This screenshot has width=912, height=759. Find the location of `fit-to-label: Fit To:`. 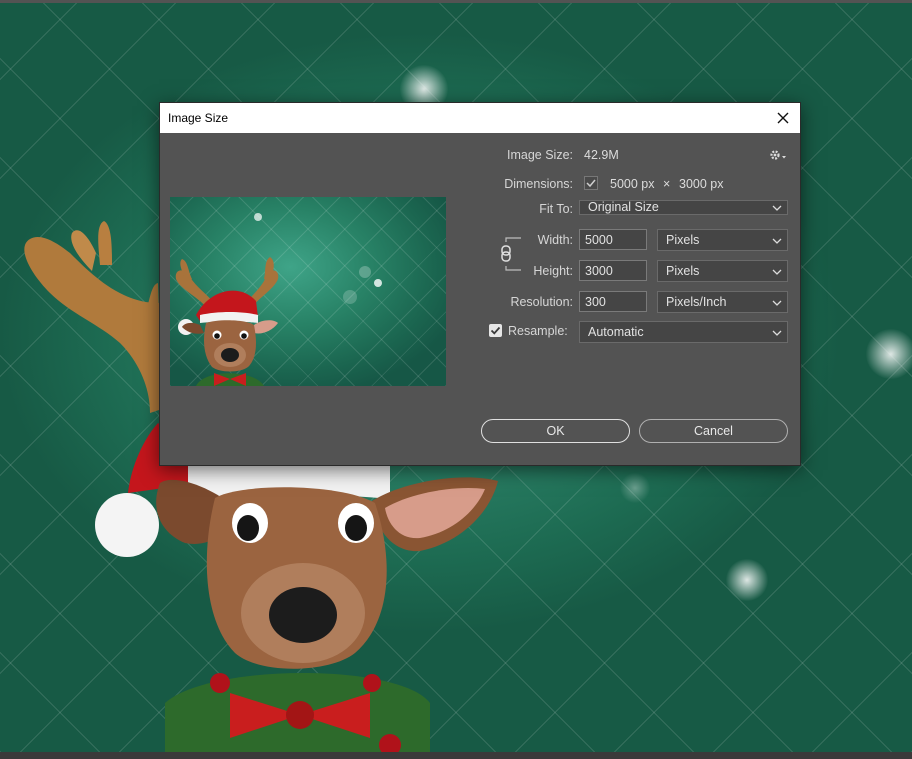

fit-to-label: Fit To: is located at coordinates (556, 209).